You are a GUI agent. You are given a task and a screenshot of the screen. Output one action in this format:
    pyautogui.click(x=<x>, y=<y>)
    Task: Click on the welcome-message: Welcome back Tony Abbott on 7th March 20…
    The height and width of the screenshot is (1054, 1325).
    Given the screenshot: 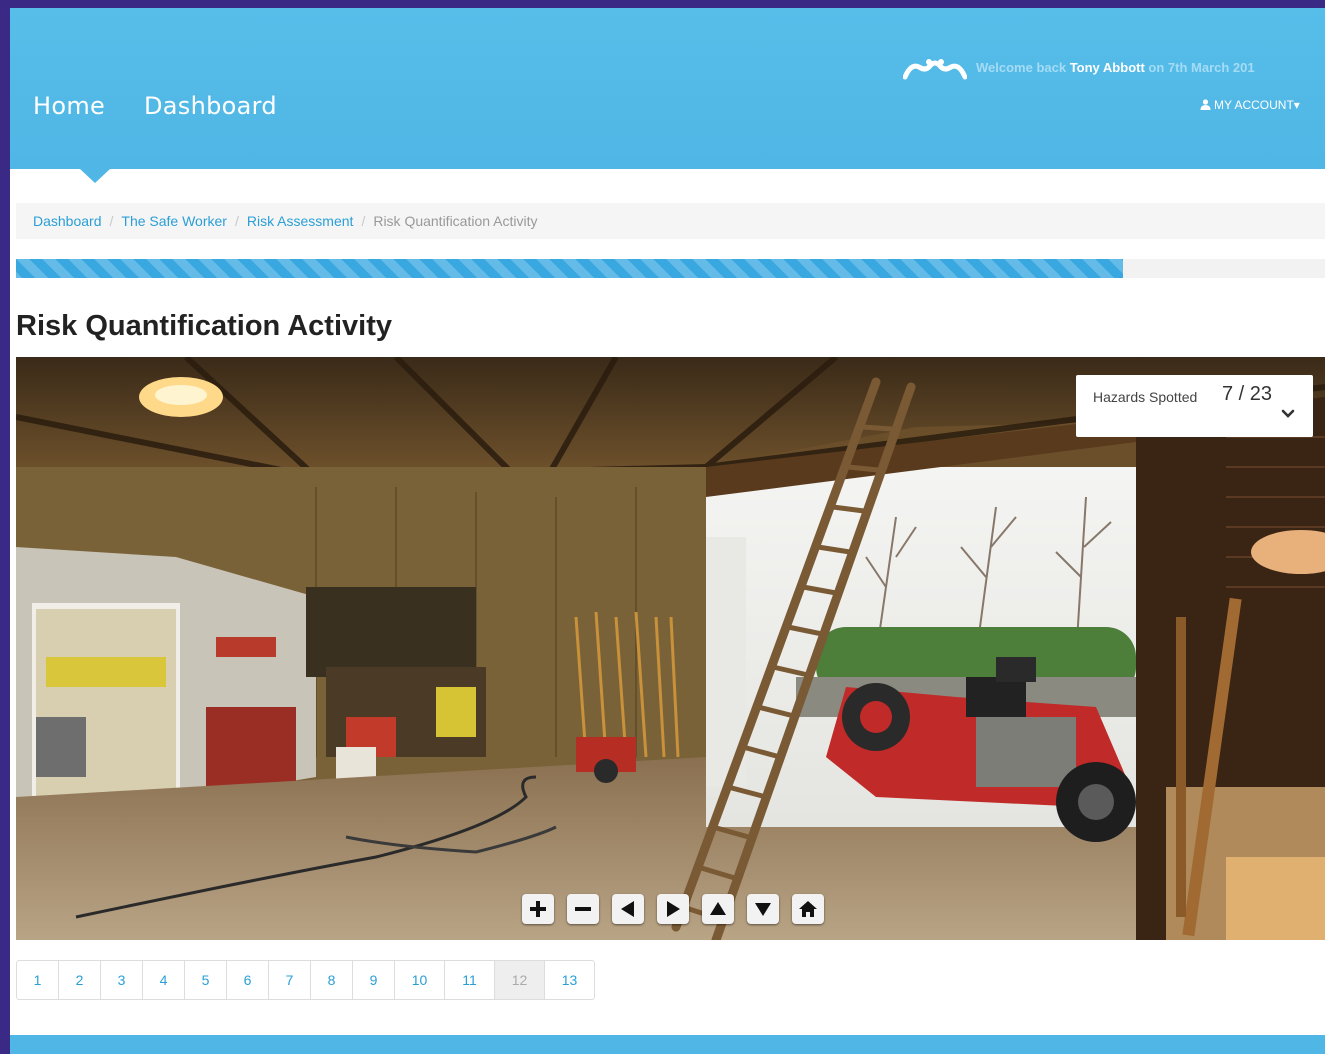 What is the action you would take?
    pyautogui.click(x=1115, y=67)
    